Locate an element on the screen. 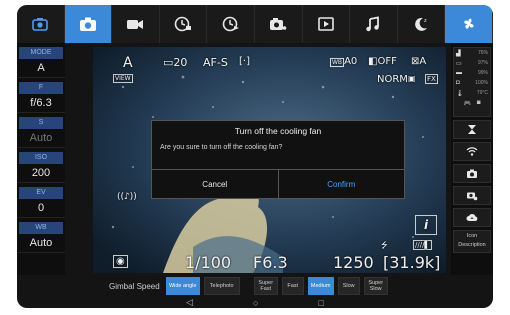 Image resolution: width=510 pixels, height=315 pixels. camera-record-icon is located at coordinates (40, 24).